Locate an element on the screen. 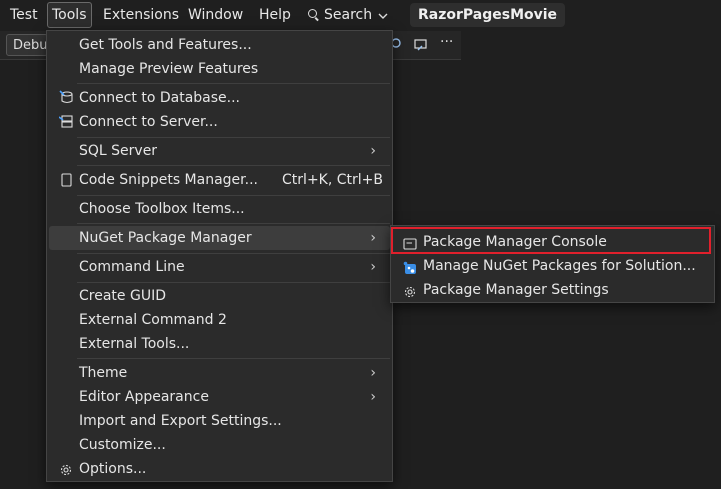 The height and width of the screenshot is (489, 721). menu-item-manage-preview: Manage Preview Features is located at coordinates (219, 69).